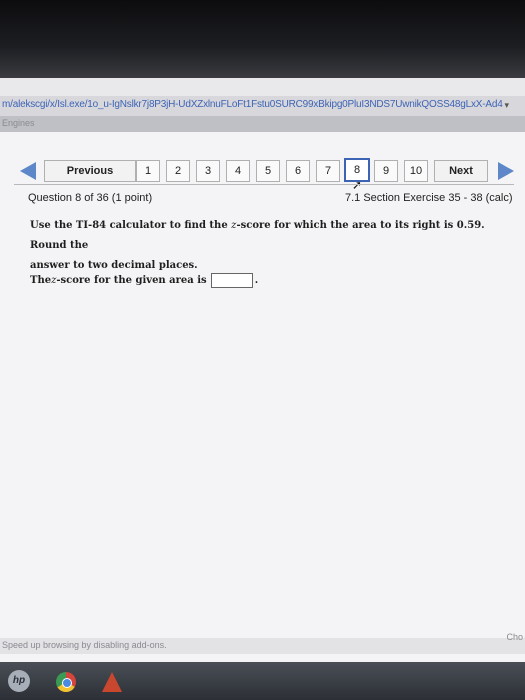 The image size is (525, 700). What do you see at coordinates (328, 171) in the screenshot?
I see `question-number-7: 7` at bounding box center [328, 171].